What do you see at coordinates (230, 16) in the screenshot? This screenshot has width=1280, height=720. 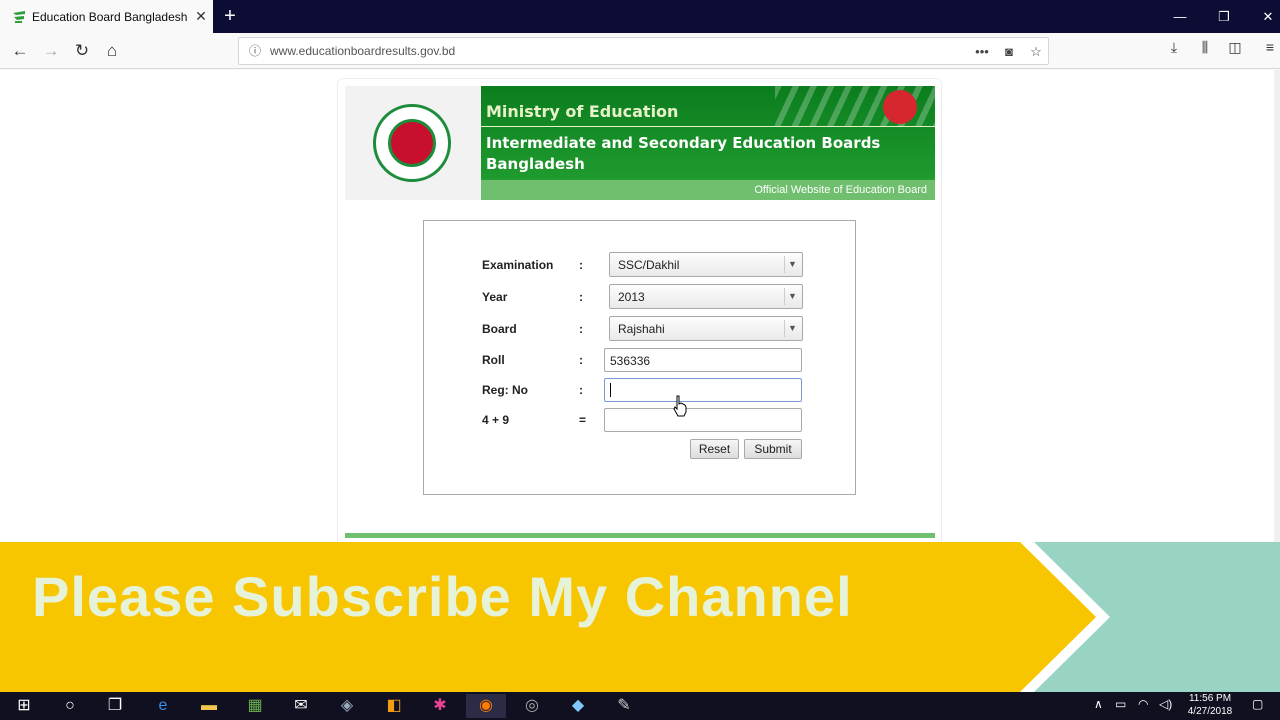 I see `new-tab-icon: +` at bounding box center [230, 16].